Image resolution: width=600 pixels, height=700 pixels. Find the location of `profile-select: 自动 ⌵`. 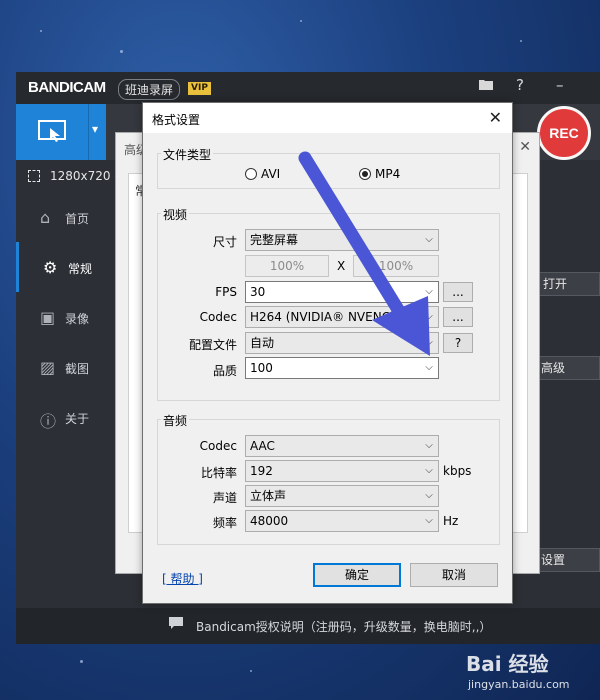

profile-select: 自动 ⌵ is located at coordinates (342, 343).